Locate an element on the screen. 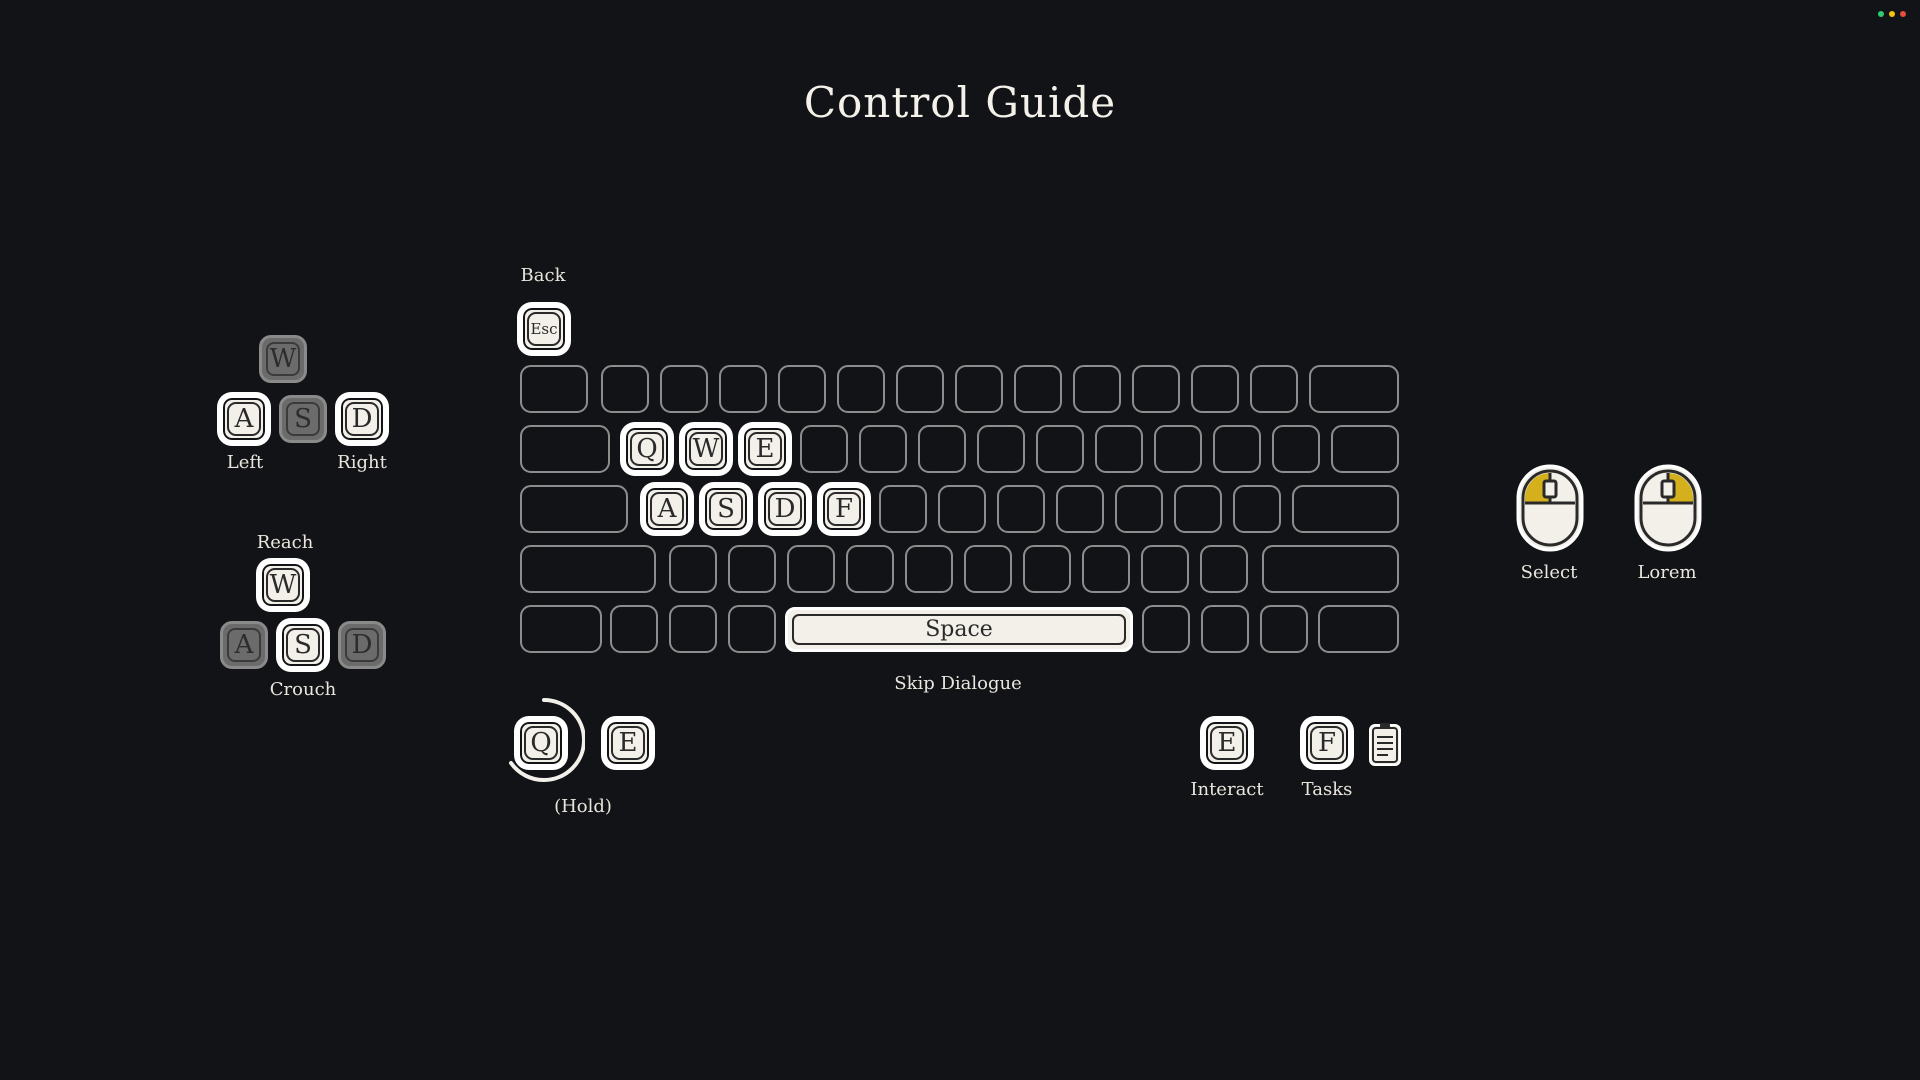 The image size is (1920, 1080). lorem-label: Lorem is located at coordinates (1667, 572).